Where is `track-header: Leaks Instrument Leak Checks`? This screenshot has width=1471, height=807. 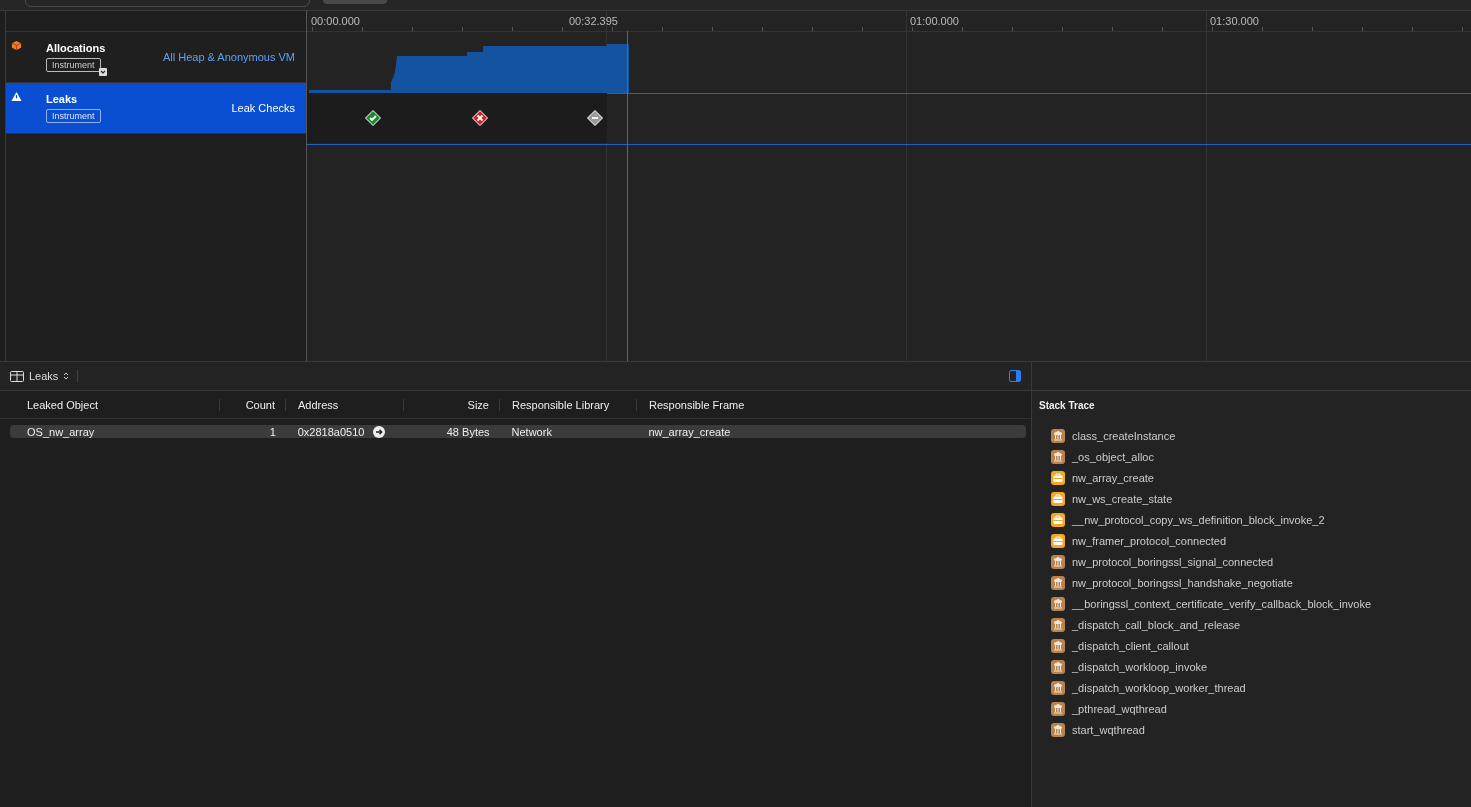 track-header: Leaks Instrument Leak Checks is located at coordinates (156, 108).